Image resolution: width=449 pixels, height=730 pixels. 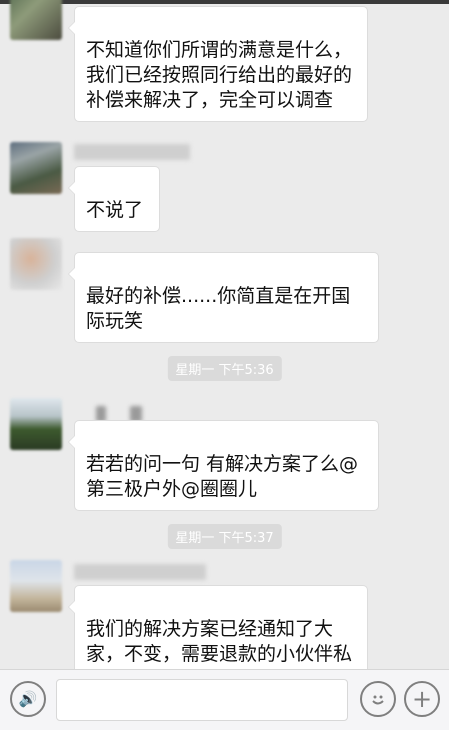 What do you see at coordinates (28, 699) in the screenshot?
I see `voice-icon: 🔊` at bounding box center [28, 699].